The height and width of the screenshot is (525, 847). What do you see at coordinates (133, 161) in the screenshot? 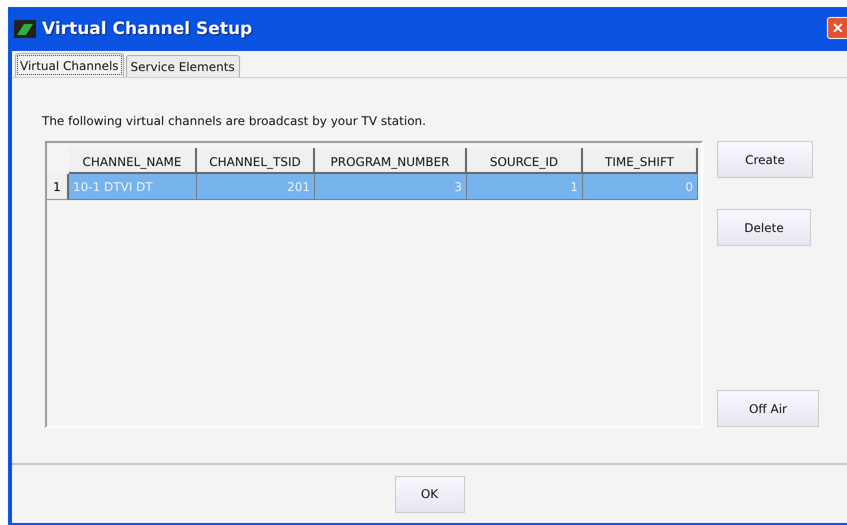
I see `column-header: CHANNEL_NAME` at bounding box center [133, 161].